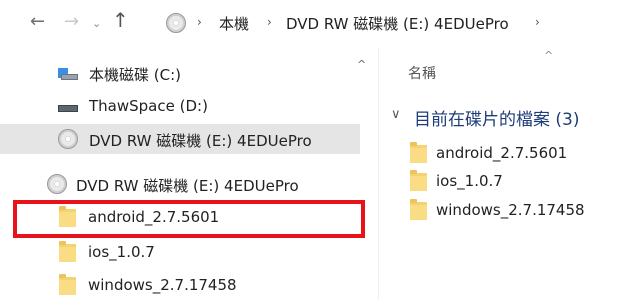 This screenshot has height=300, width=620. What do you see at coordinates (162, 285) in the screenshot?
I see `nav-item-label: windows_2.7.17458` at bounding box center [162, 285].